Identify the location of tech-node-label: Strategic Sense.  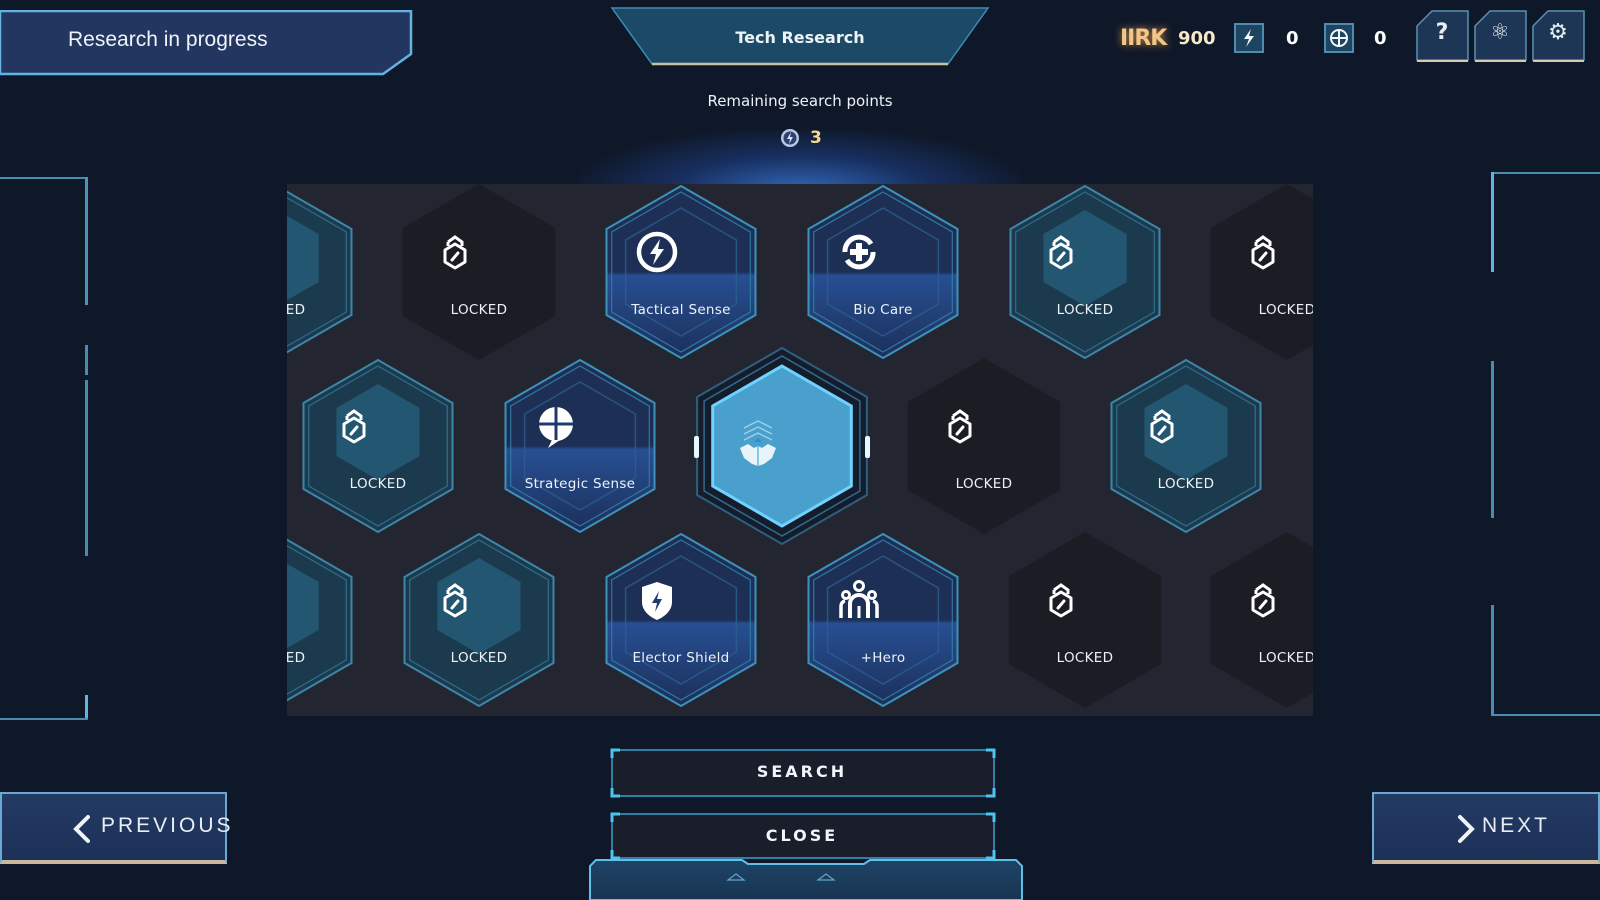
(580, 484).